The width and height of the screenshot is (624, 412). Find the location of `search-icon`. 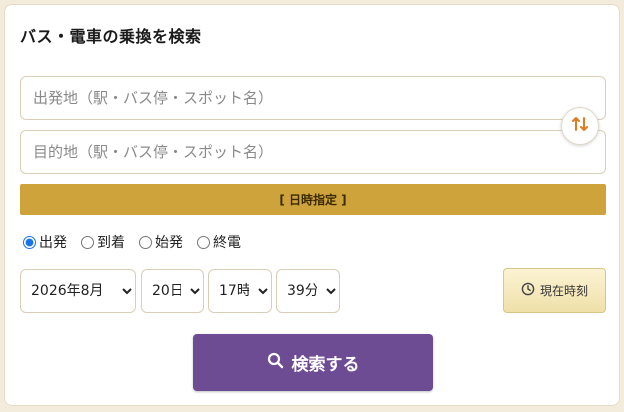

search-icon is located at coordinates (279, 363).